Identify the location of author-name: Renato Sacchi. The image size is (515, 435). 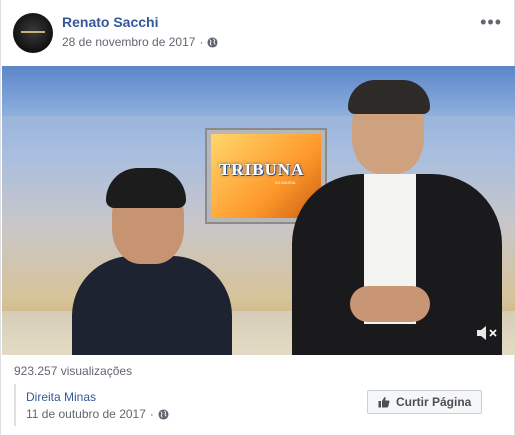
(110, 22).